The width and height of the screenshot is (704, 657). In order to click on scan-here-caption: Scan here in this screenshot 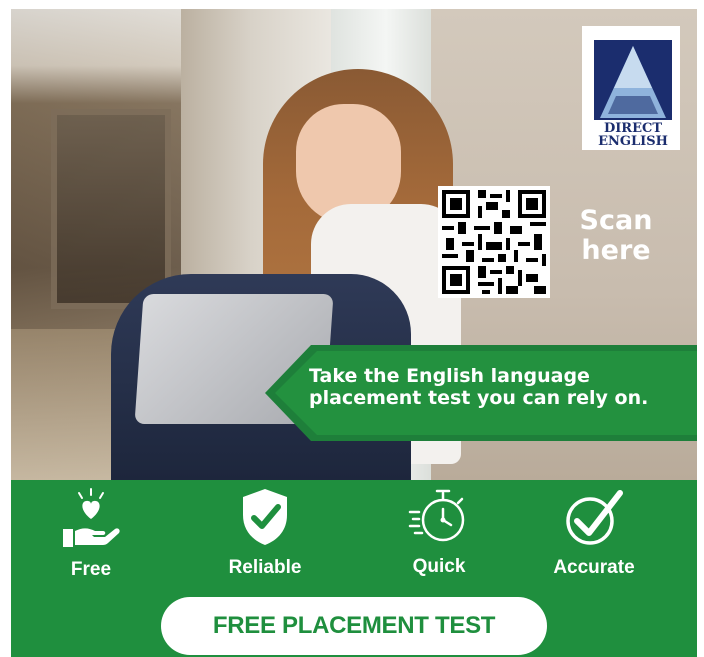, I will do `click(616, 236)`.